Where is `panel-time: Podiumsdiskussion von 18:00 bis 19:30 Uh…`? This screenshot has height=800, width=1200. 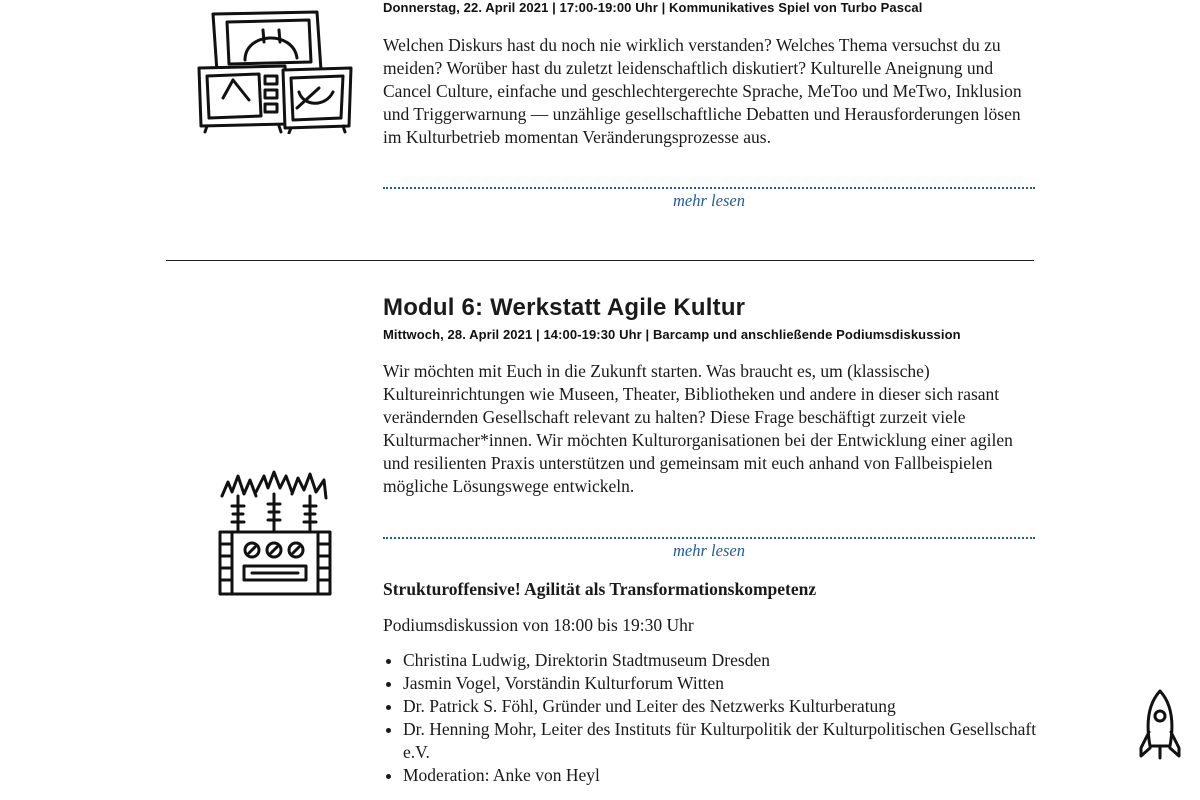
panel-time: Podiumsdiskussion von 18:00 bis 19:30 Uh… is located at coordinates (538, 625).